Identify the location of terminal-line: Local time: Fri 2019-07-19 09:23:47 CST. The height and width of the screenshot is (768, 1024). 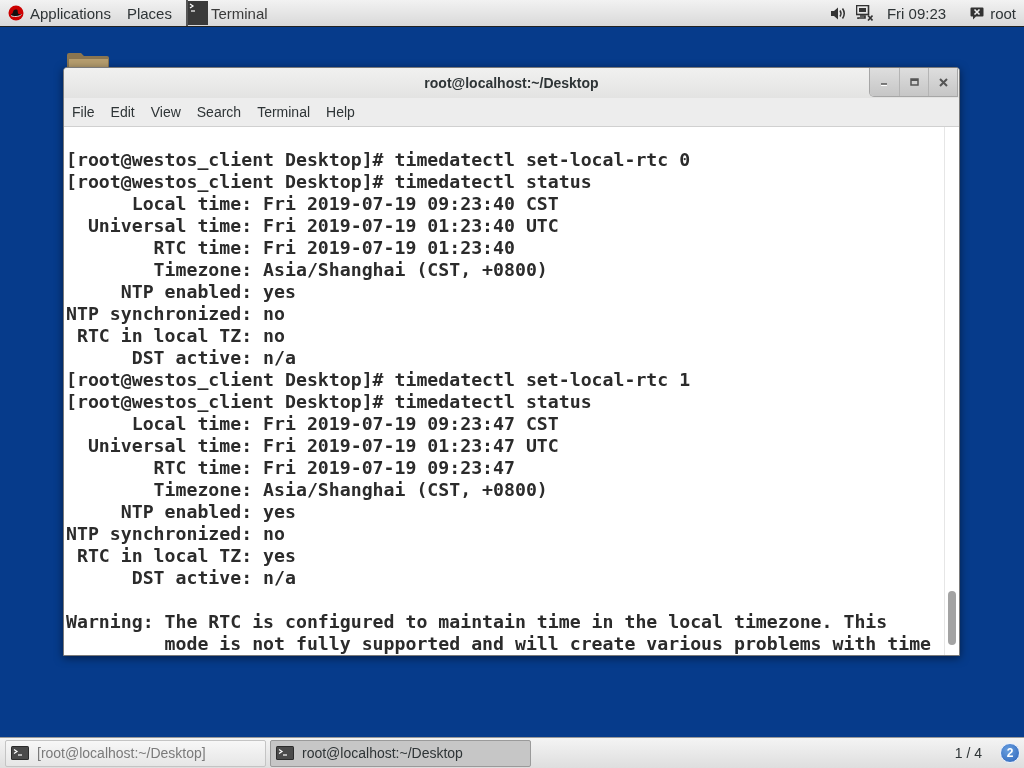
(345, 423).